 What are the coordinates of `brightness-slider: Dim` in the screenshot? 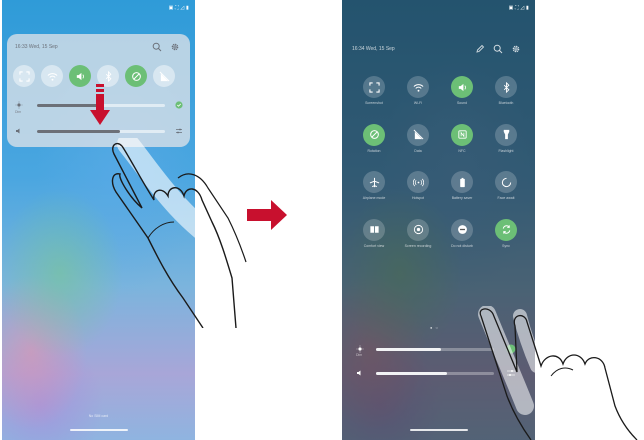 It's located at (436, 350).